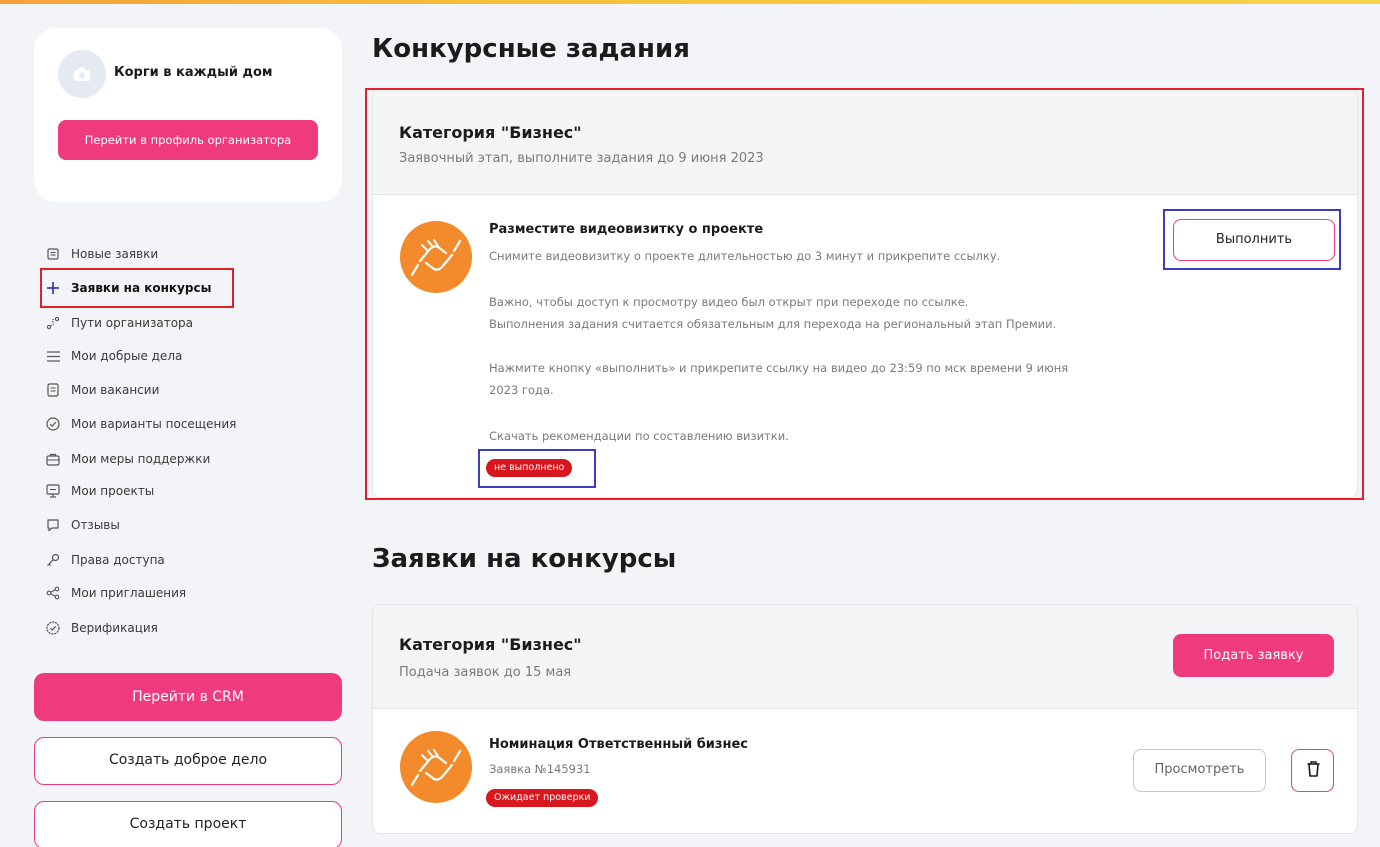 Image resolution: width=1380 pixels, height=847 pixels. I want to click on sidebar-item-good-deeds: Мои добрые дела, so click(113, 356).